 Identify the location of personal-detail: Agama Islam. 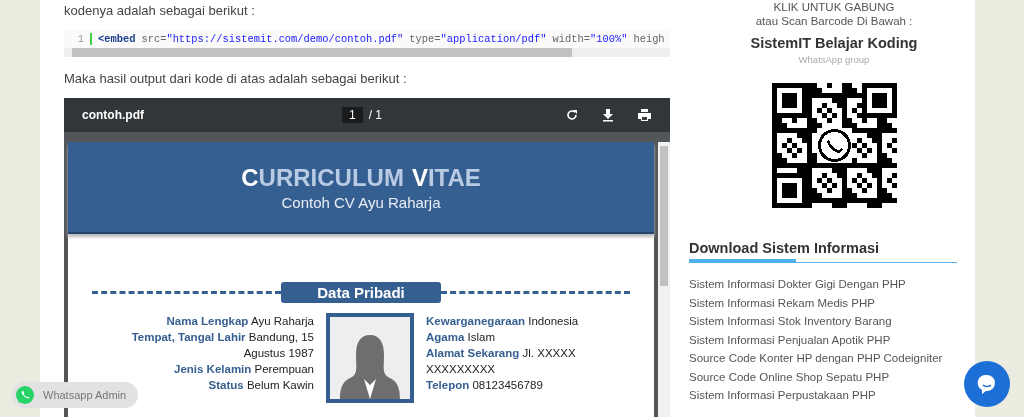
(461, 337).